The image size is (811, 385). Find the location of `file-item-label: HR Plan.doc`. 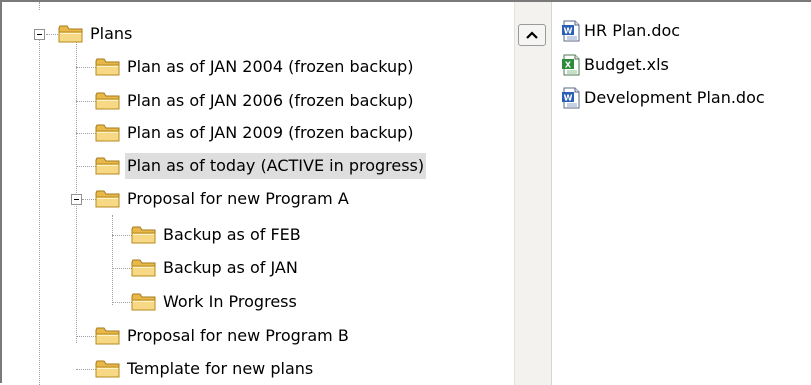

file-item-label: HR Plan.doc is located at coordinates (632, 30).